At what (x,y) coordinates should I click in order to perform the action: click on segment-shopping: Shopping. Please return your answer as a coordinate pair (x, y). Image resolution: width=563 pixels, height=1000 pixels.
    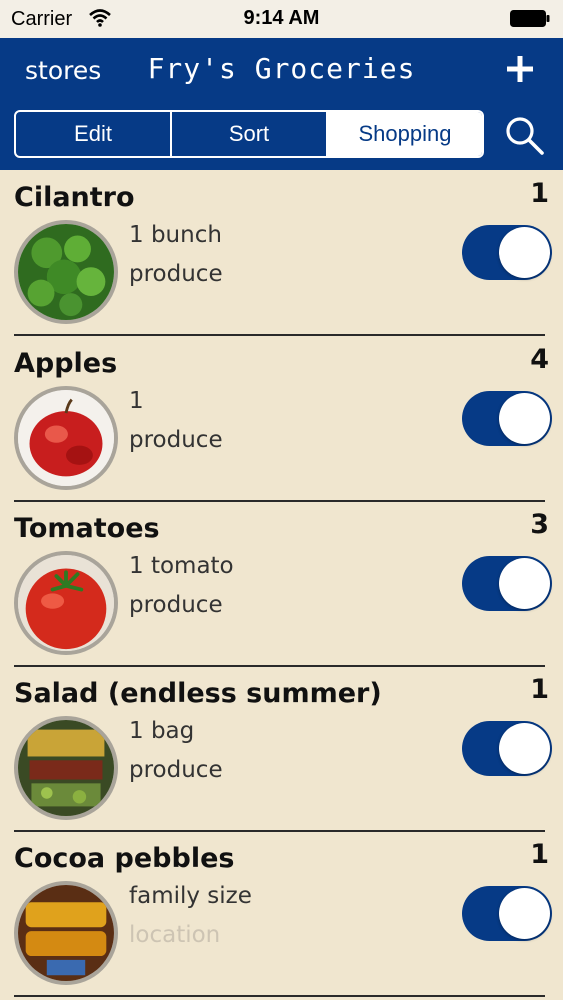
    Looking at the image, I should click on (405, 134).